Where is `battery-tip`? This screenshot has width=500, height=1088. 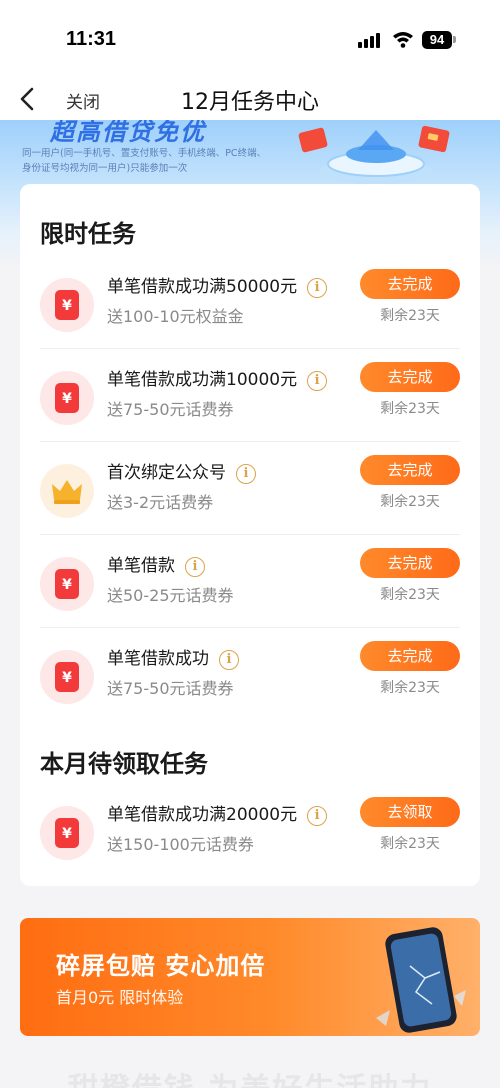 battery-tip is located at coordinates (454, 39).